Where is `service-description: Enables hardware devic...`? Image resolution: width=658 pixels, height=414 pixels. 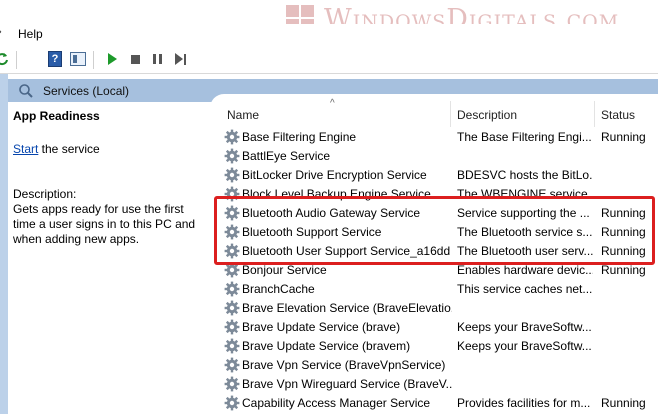
service-description: Enables hardware devic... is located at coordinates (525, 270).